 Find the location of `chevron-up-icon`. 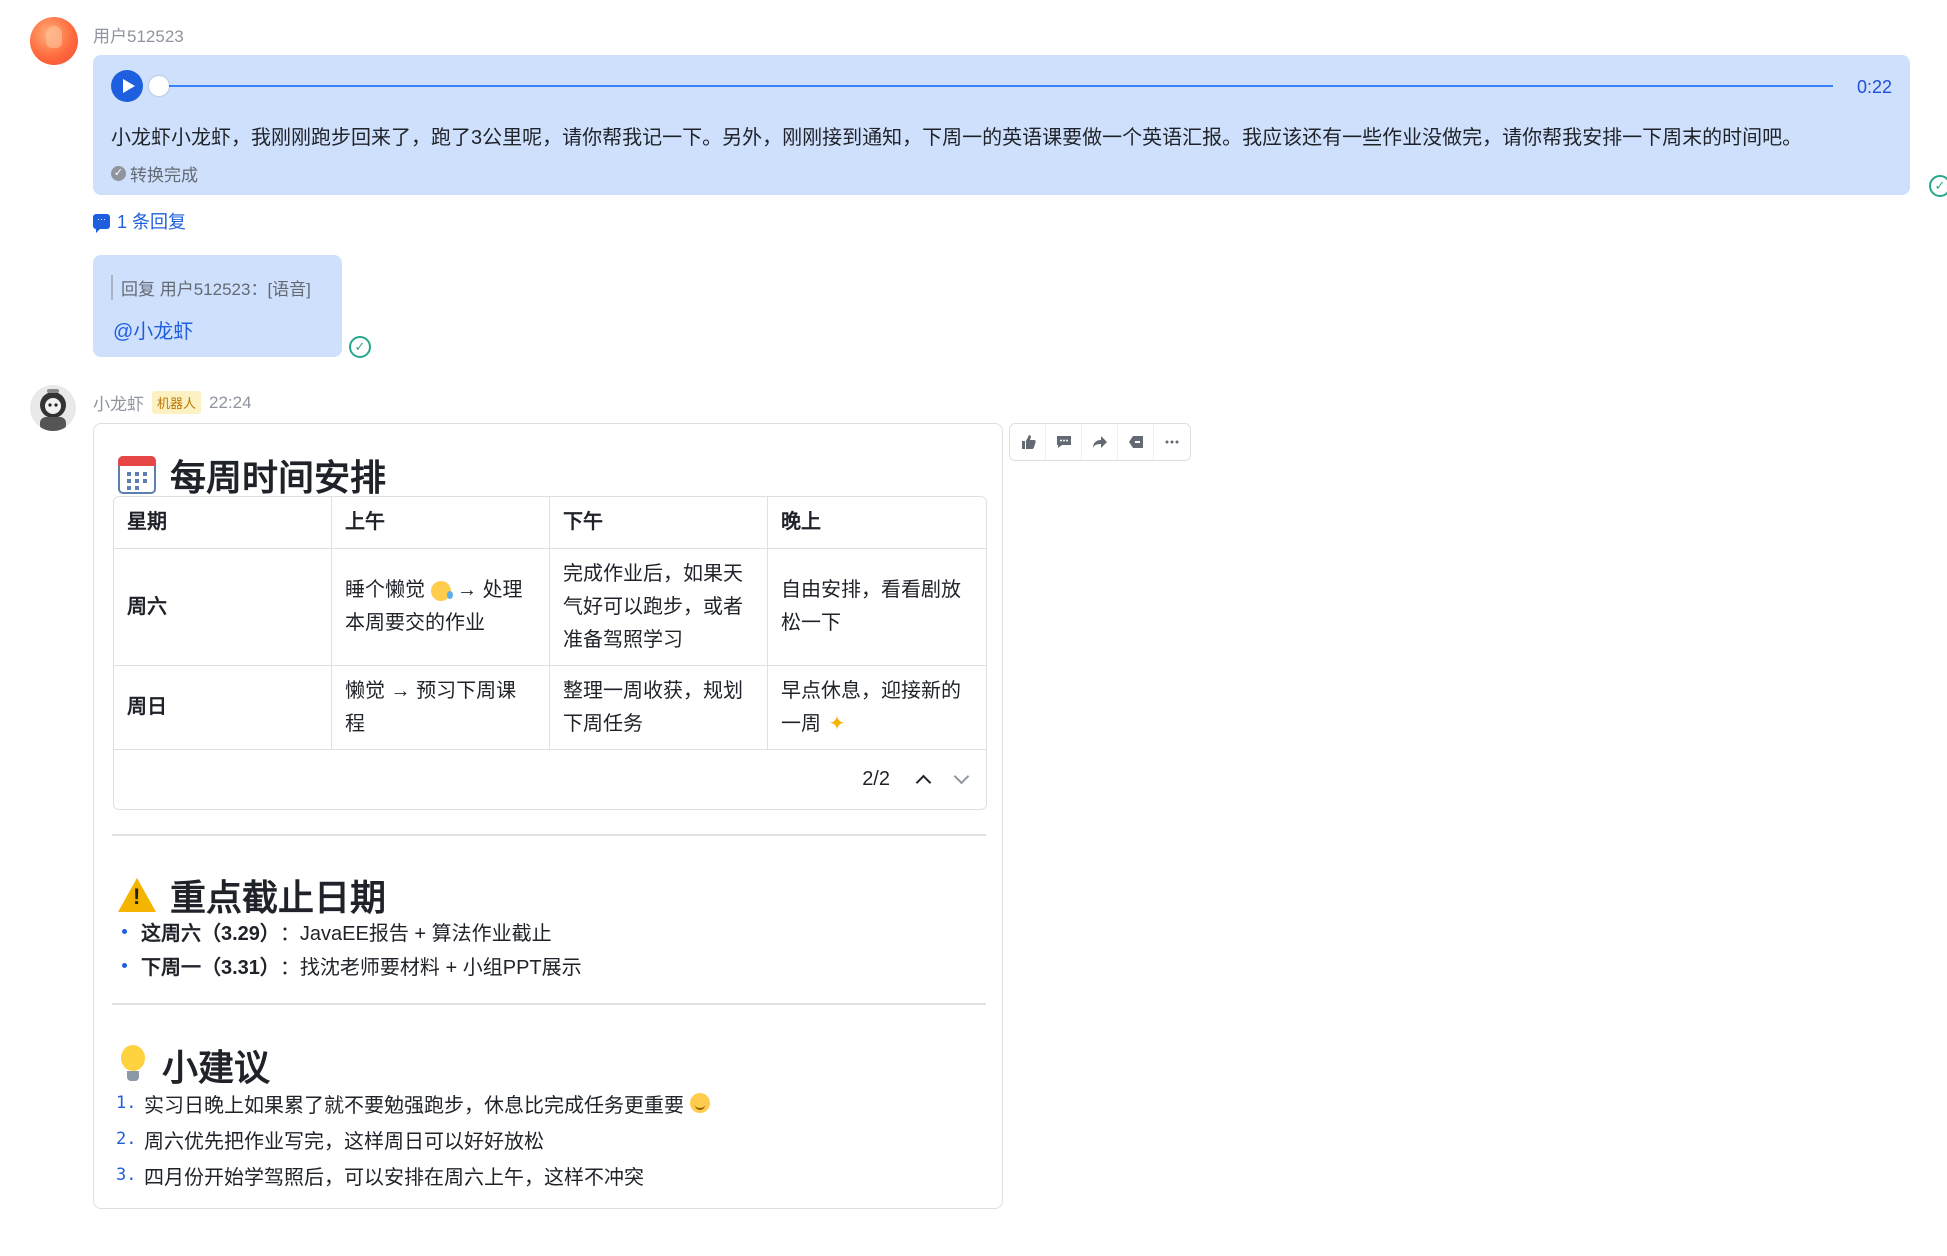

chevron-up-icon is located at coordinates (922, 779).